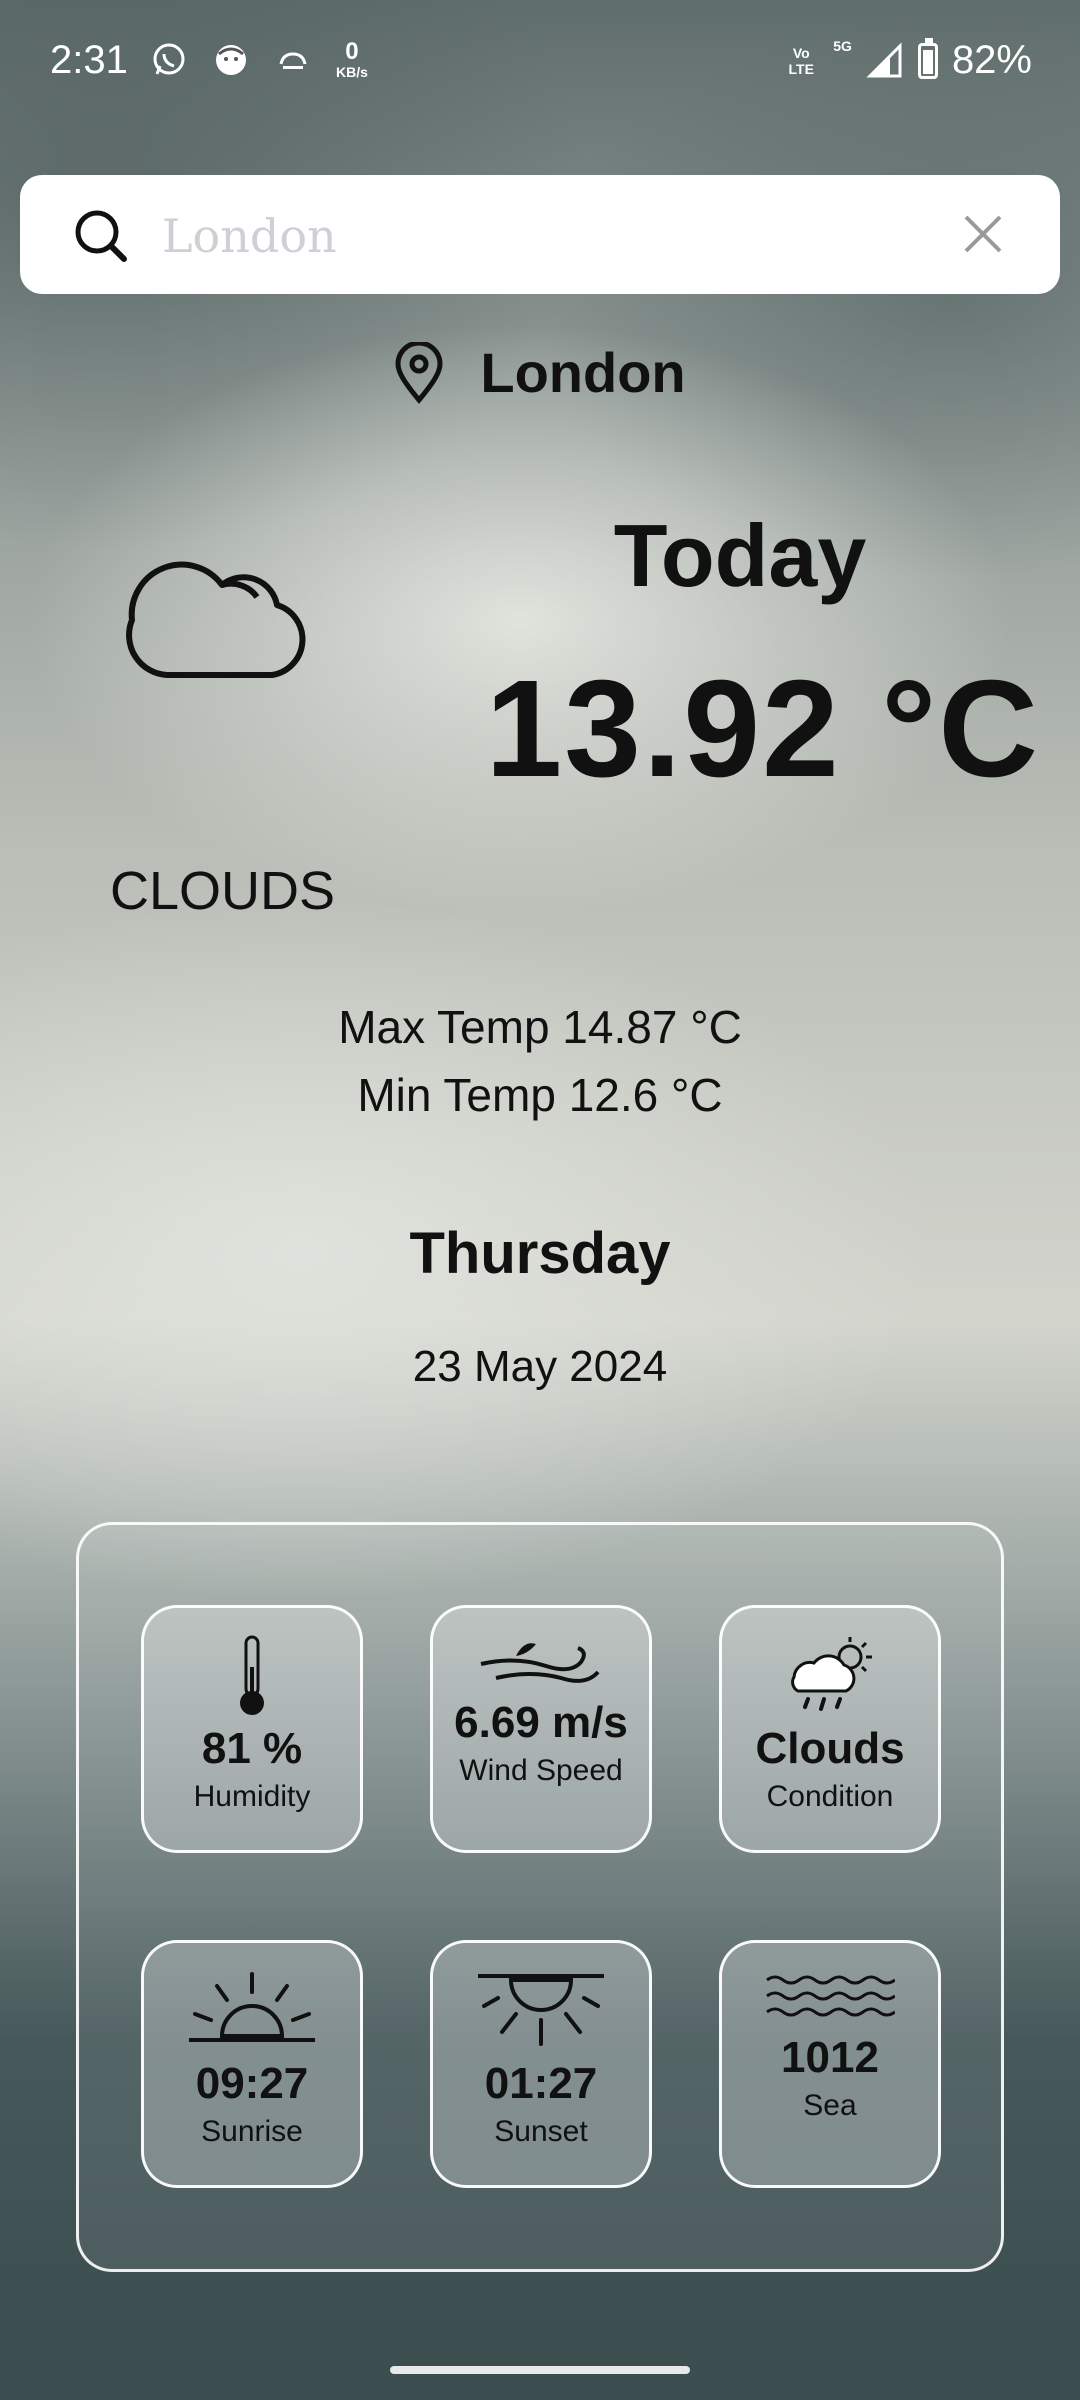  Describe the element at coordinates (831, 1674) in the screenshot. I see `cloud-sun-rain-icon` at that location.